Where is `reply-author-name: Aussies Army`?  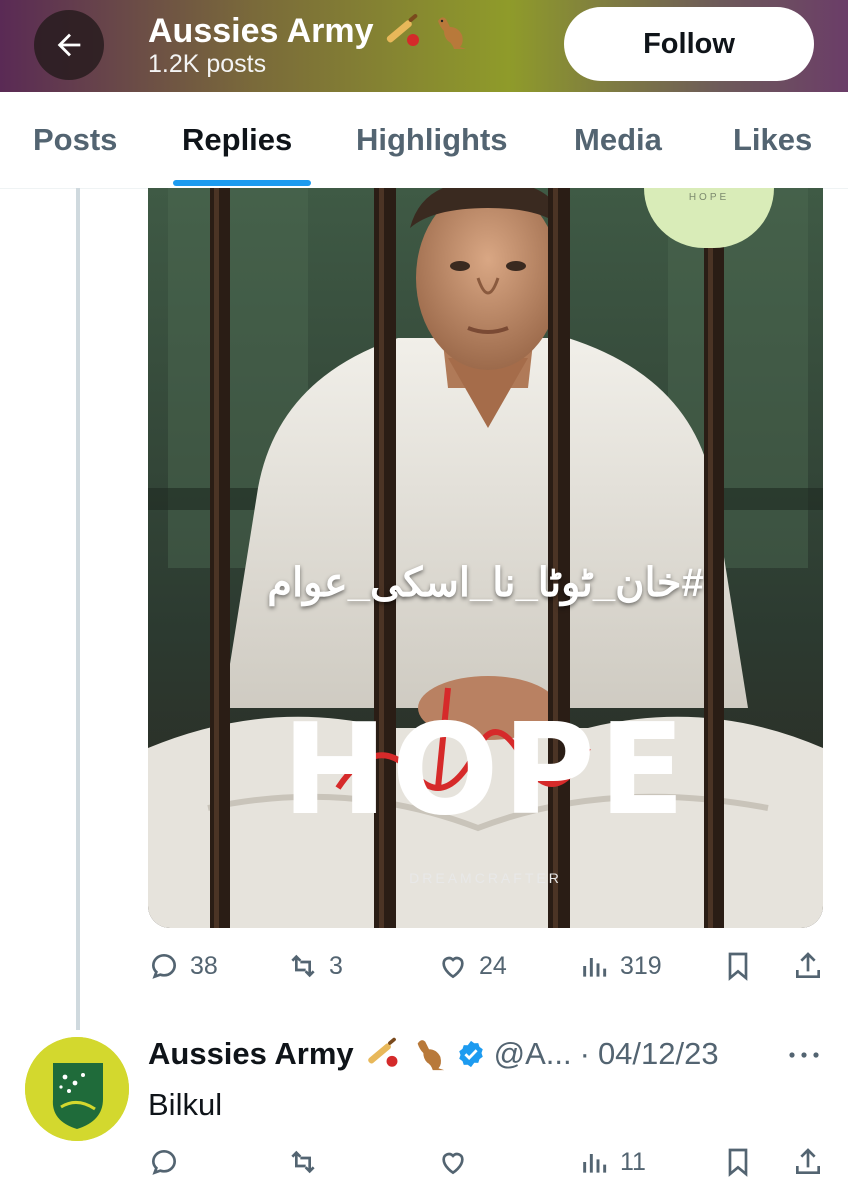
reply-author-name: Aussies Army is located at coordinates (251, 1054).